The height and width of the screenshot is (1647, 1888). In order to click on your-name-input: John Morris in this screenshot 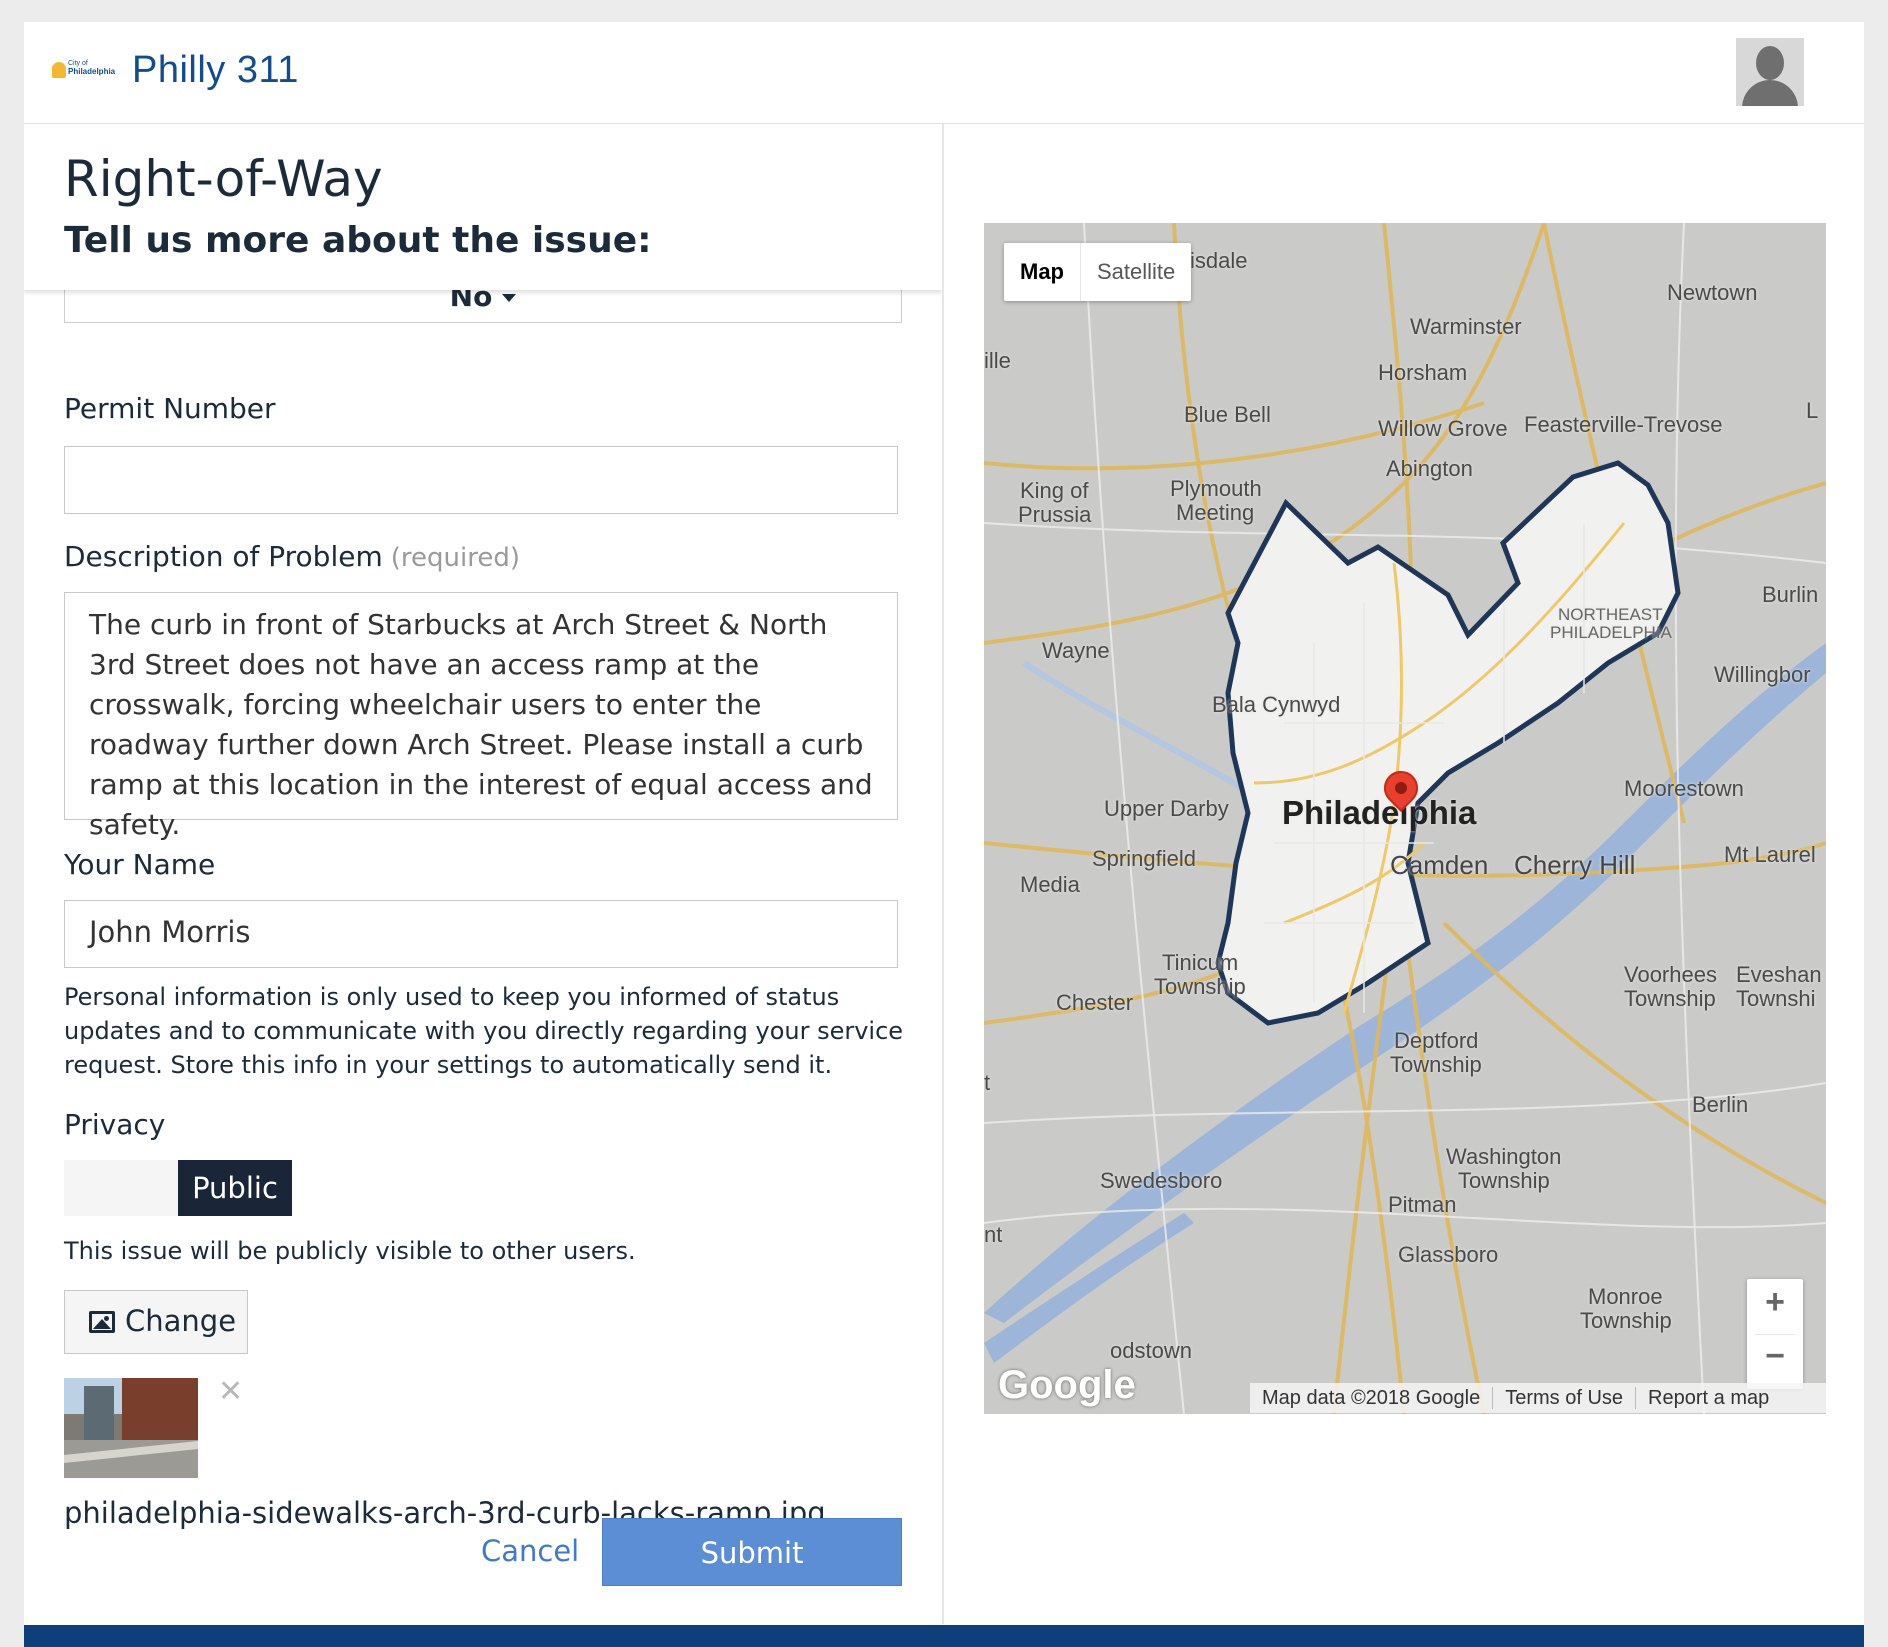, I will do `click(481, 934)`.